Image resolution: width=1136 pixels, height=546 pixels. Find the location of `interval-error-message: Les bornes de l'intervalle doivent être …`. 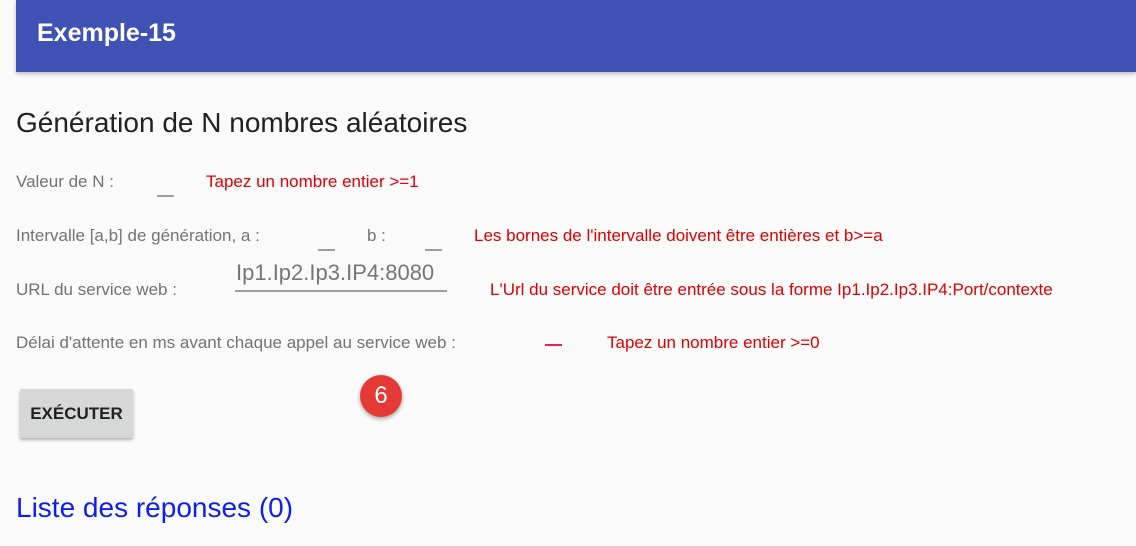

interval-error-message: Les bornes de l'intervalle doivent être … is located at coordinates (678, 235).